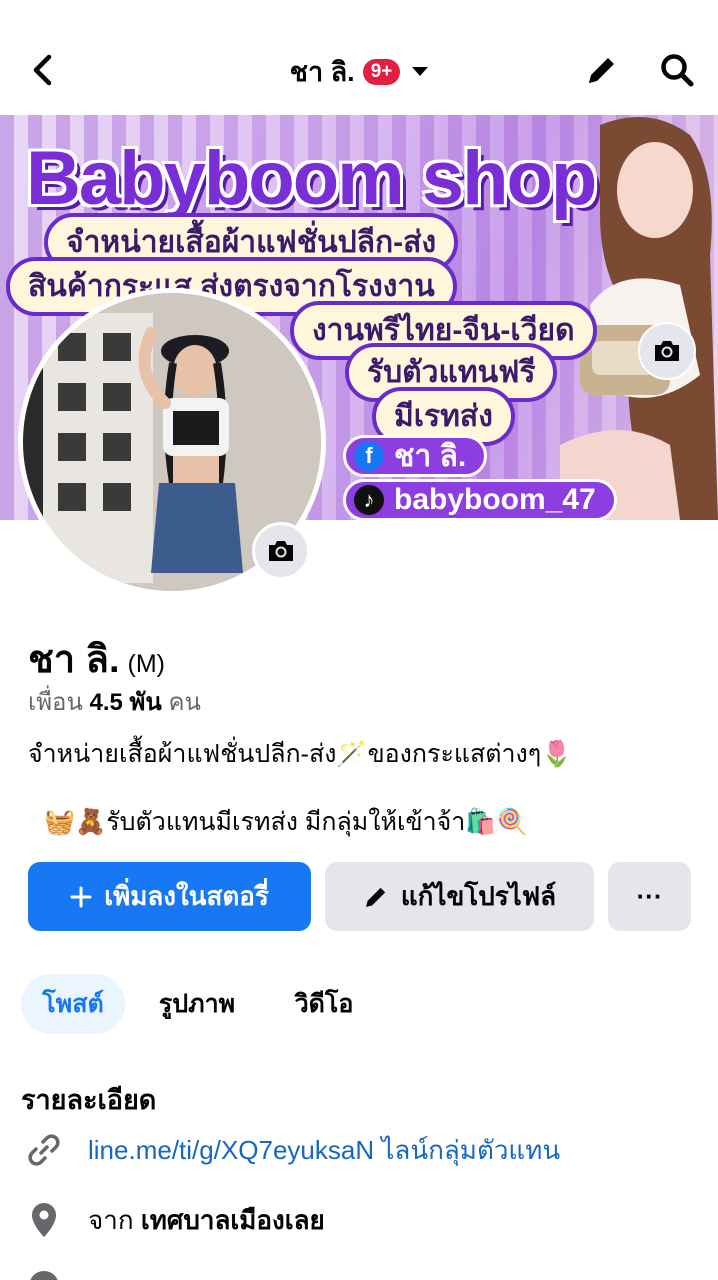 This screenshot has height=1280, width=718. Describe the element at coordinates (146, 664) in the screenshot. I see `profile-nickname: (M)` at that location.